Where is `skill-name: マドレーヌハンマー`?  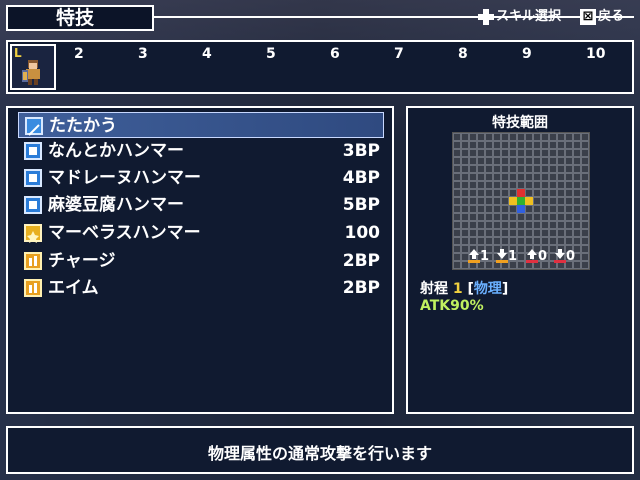
skill-name: マドレーヌハンマー is located at coordinates (124, 178).